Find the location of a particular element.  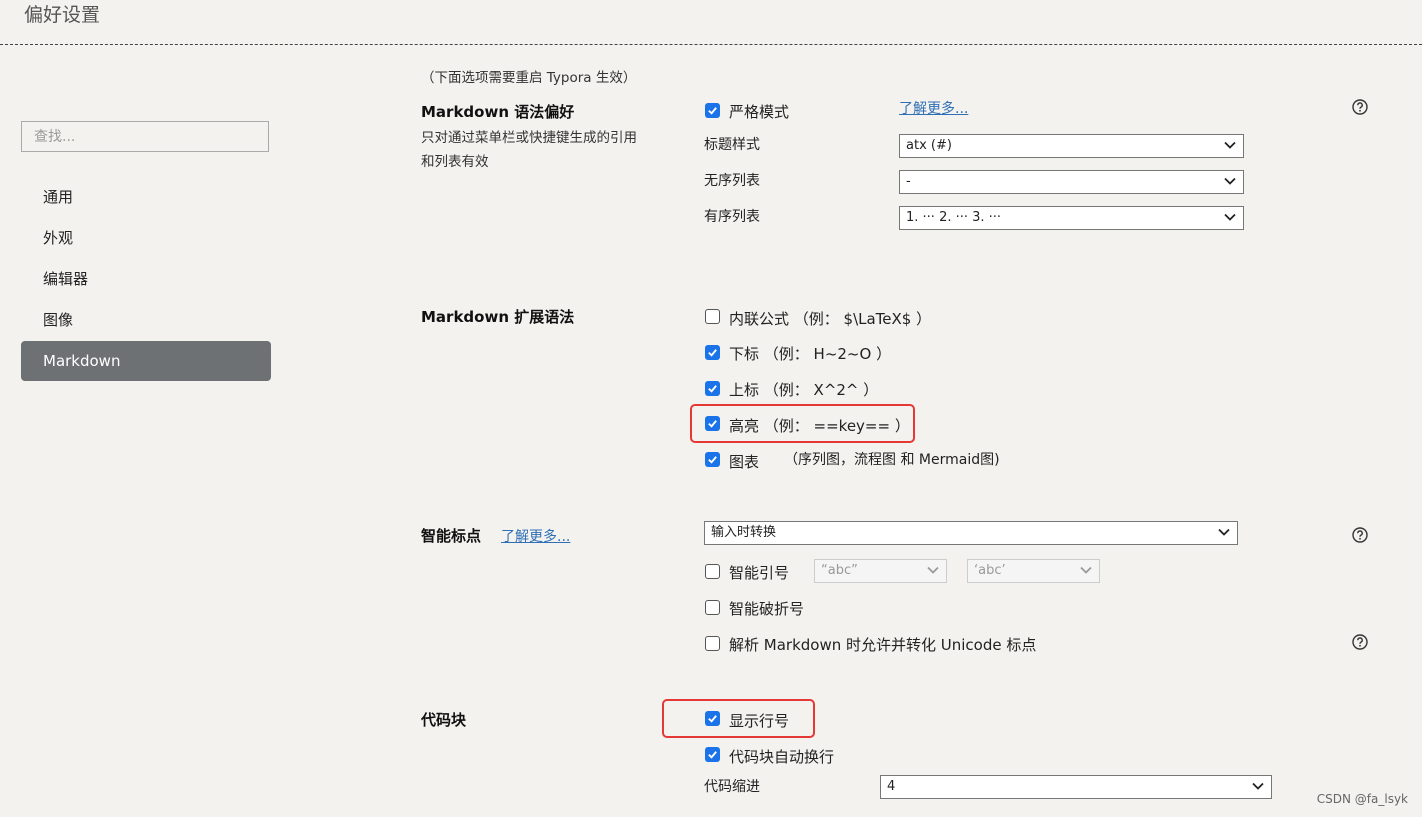

sidebar-item-image: 图像 is located at coordinates (146, 320).